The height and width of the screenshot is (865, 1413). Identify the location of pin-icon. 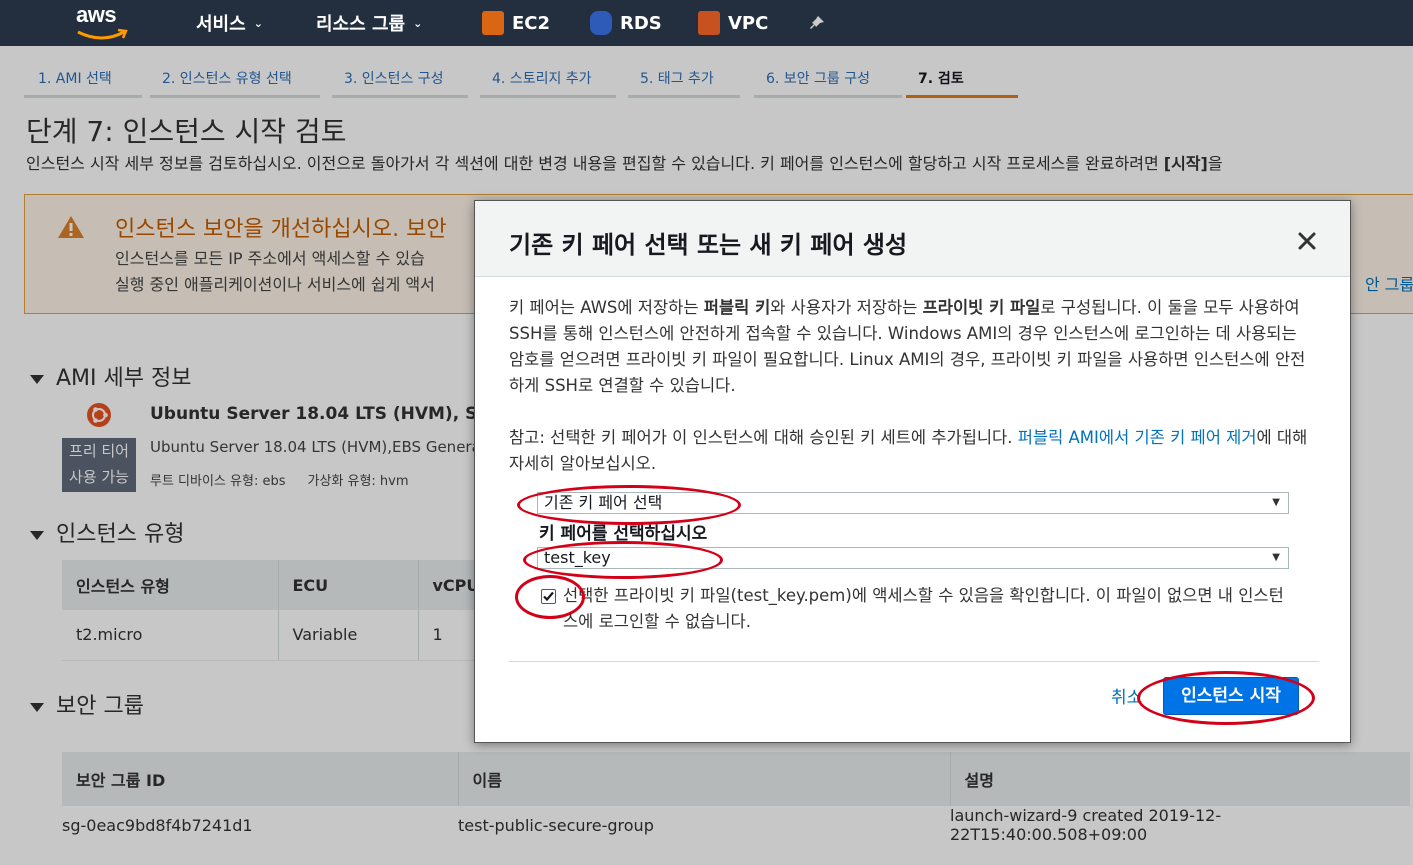
(817, 23).